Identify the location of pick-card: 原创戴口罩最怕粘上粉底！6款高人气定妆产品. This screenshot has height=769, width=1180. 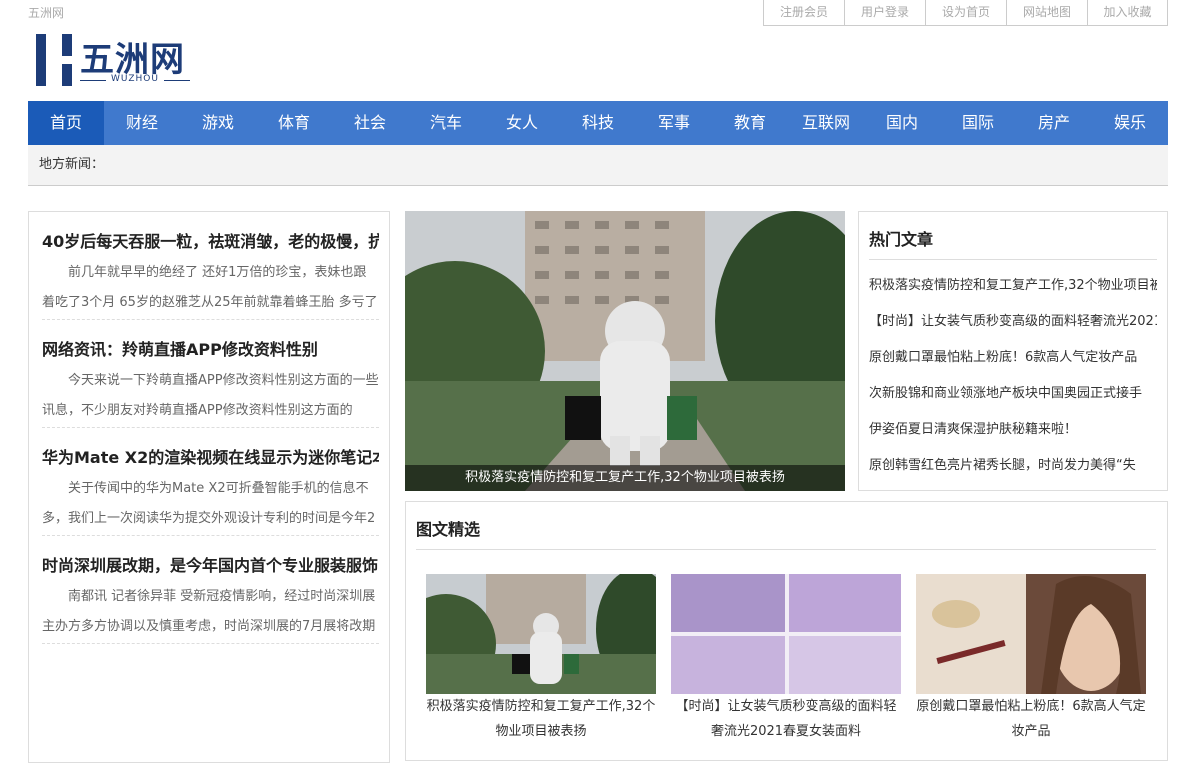
(1031, 659).